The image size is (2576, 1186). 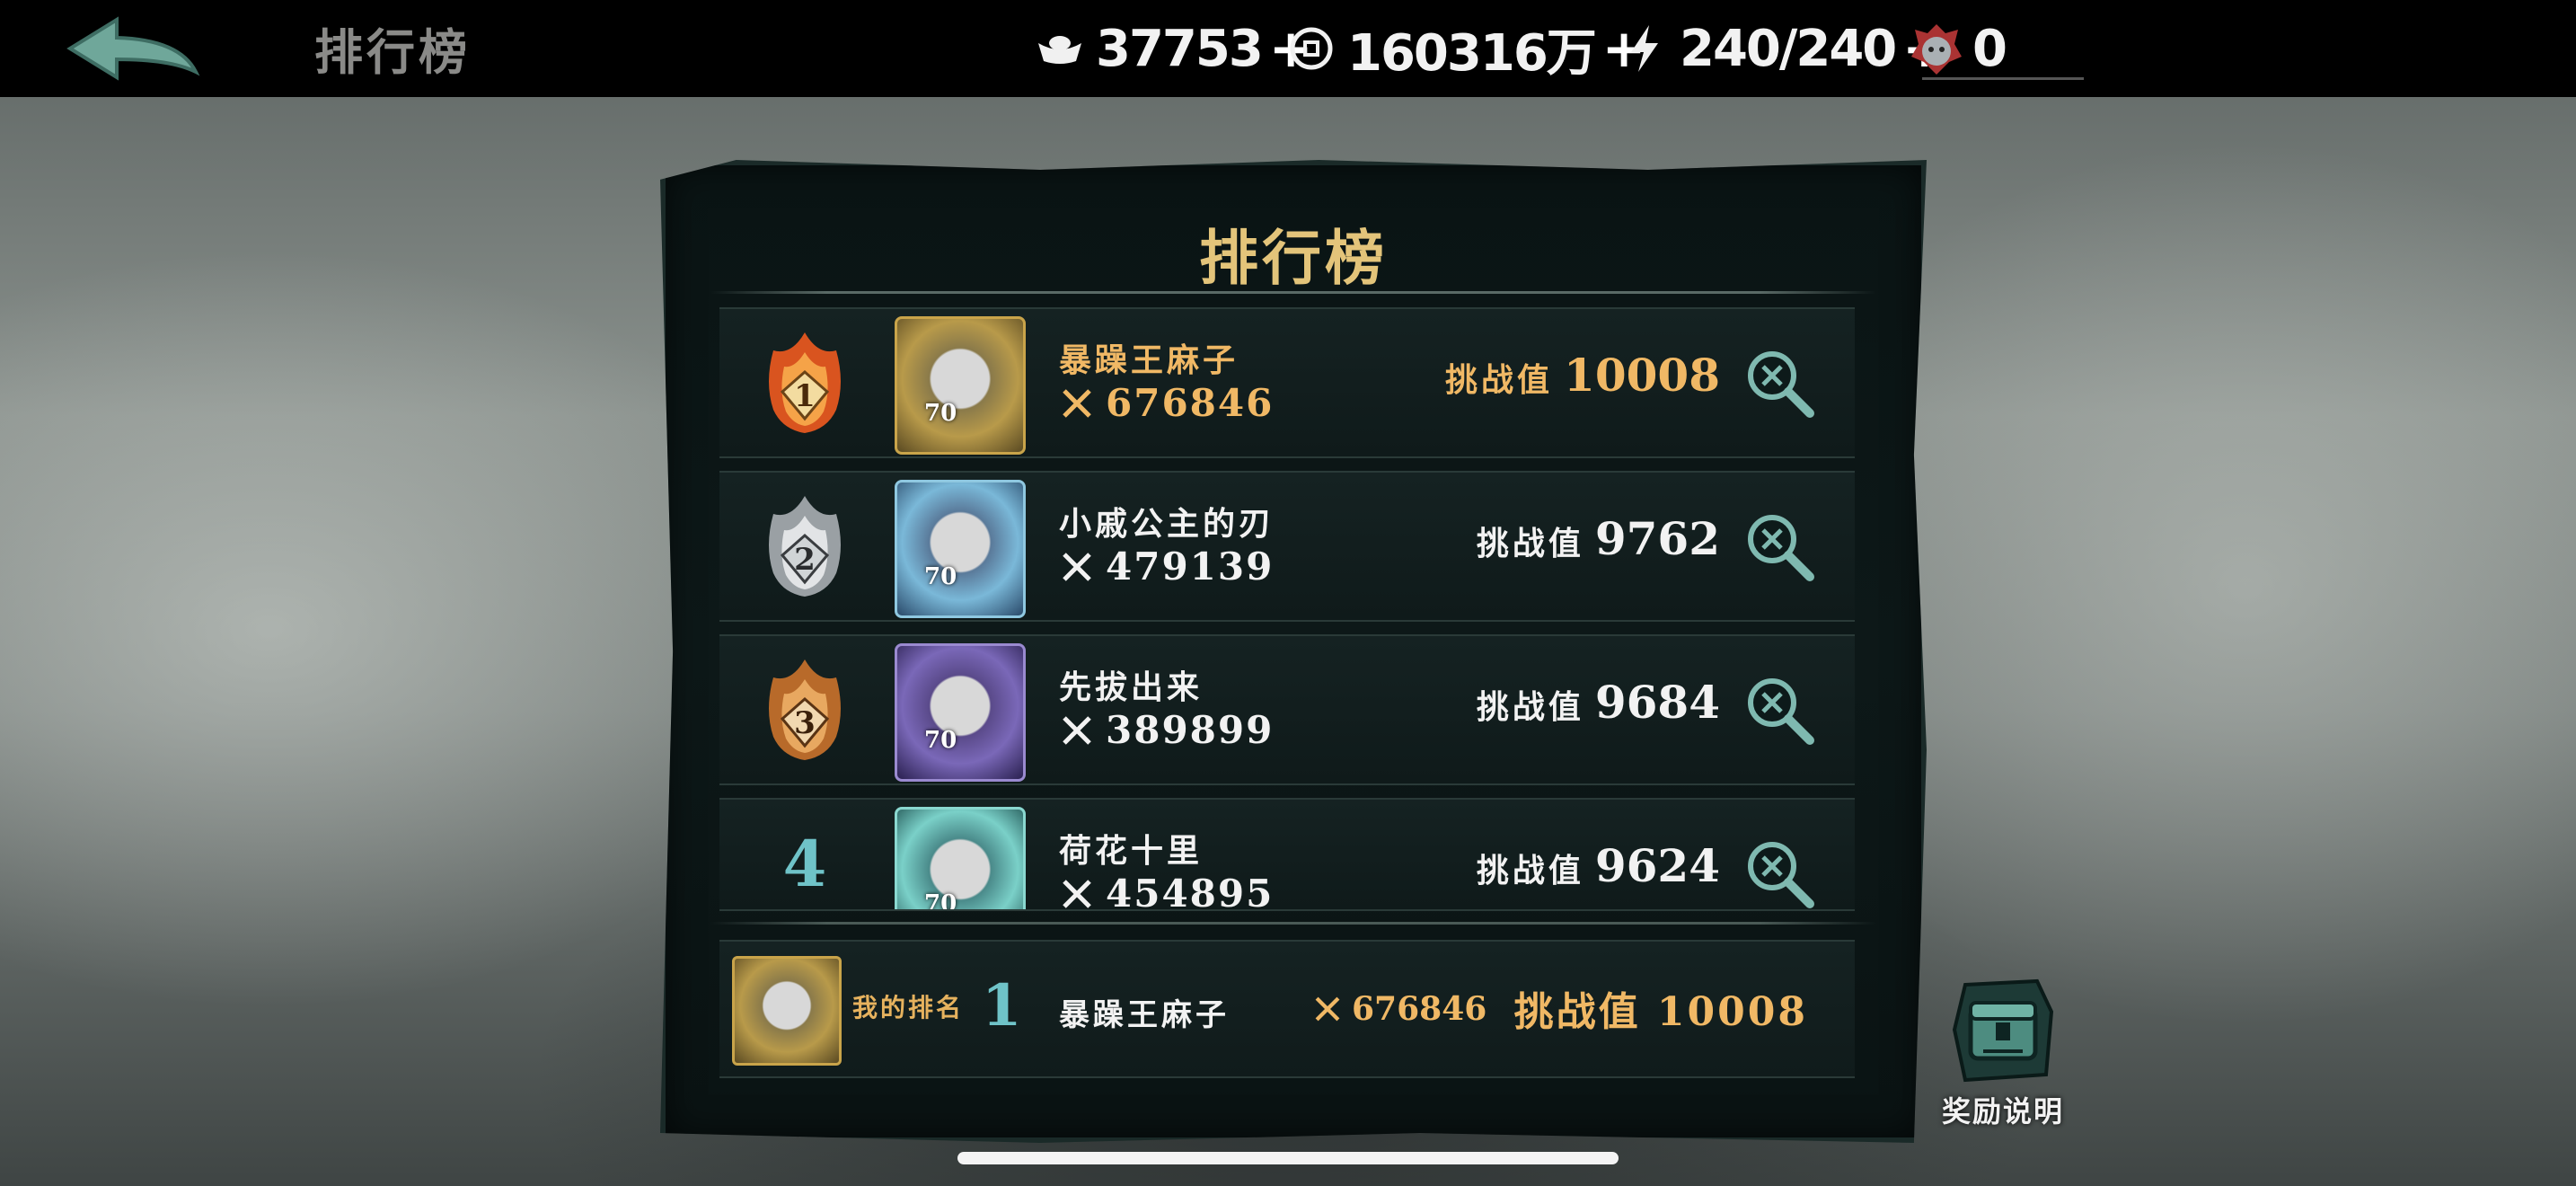 I want to click on player-power: 454895, so click(x=1167, y=891).